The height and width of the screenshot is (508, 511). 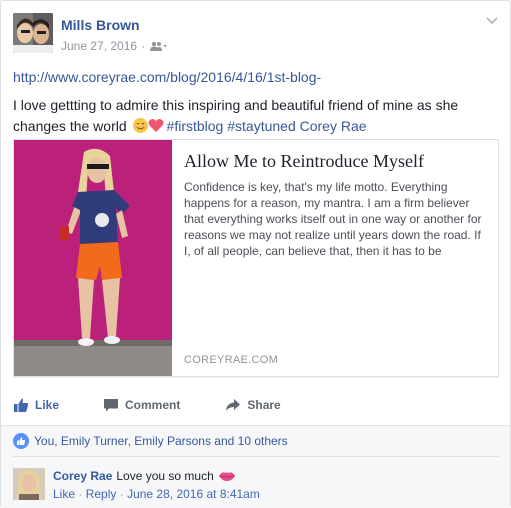 What do you see at coordinates (153, 405) in the screenshot?
I see `comment-label: Comment` at bounding box center [153, 405].